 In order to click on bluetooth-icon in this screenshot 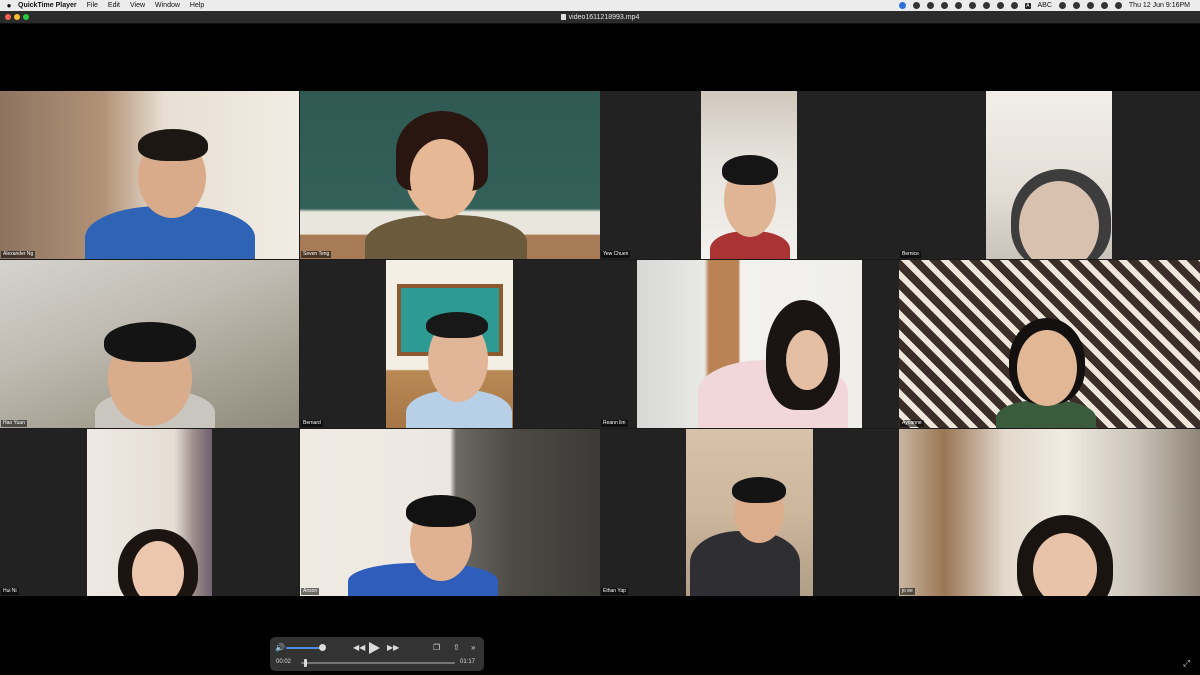, I will do `click(987, 5)`.